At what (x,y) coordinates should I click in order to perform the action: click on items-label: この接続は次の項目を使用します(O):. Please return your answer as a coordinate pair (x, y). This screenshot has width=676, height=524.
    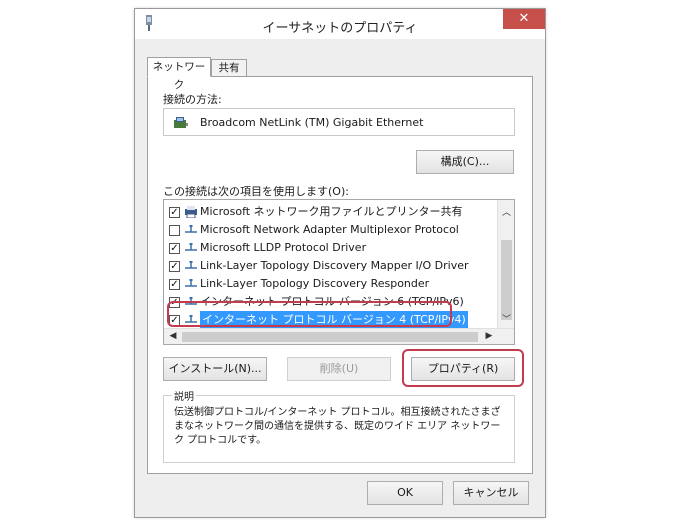
    Looking at the image, I should click on (256, 191).